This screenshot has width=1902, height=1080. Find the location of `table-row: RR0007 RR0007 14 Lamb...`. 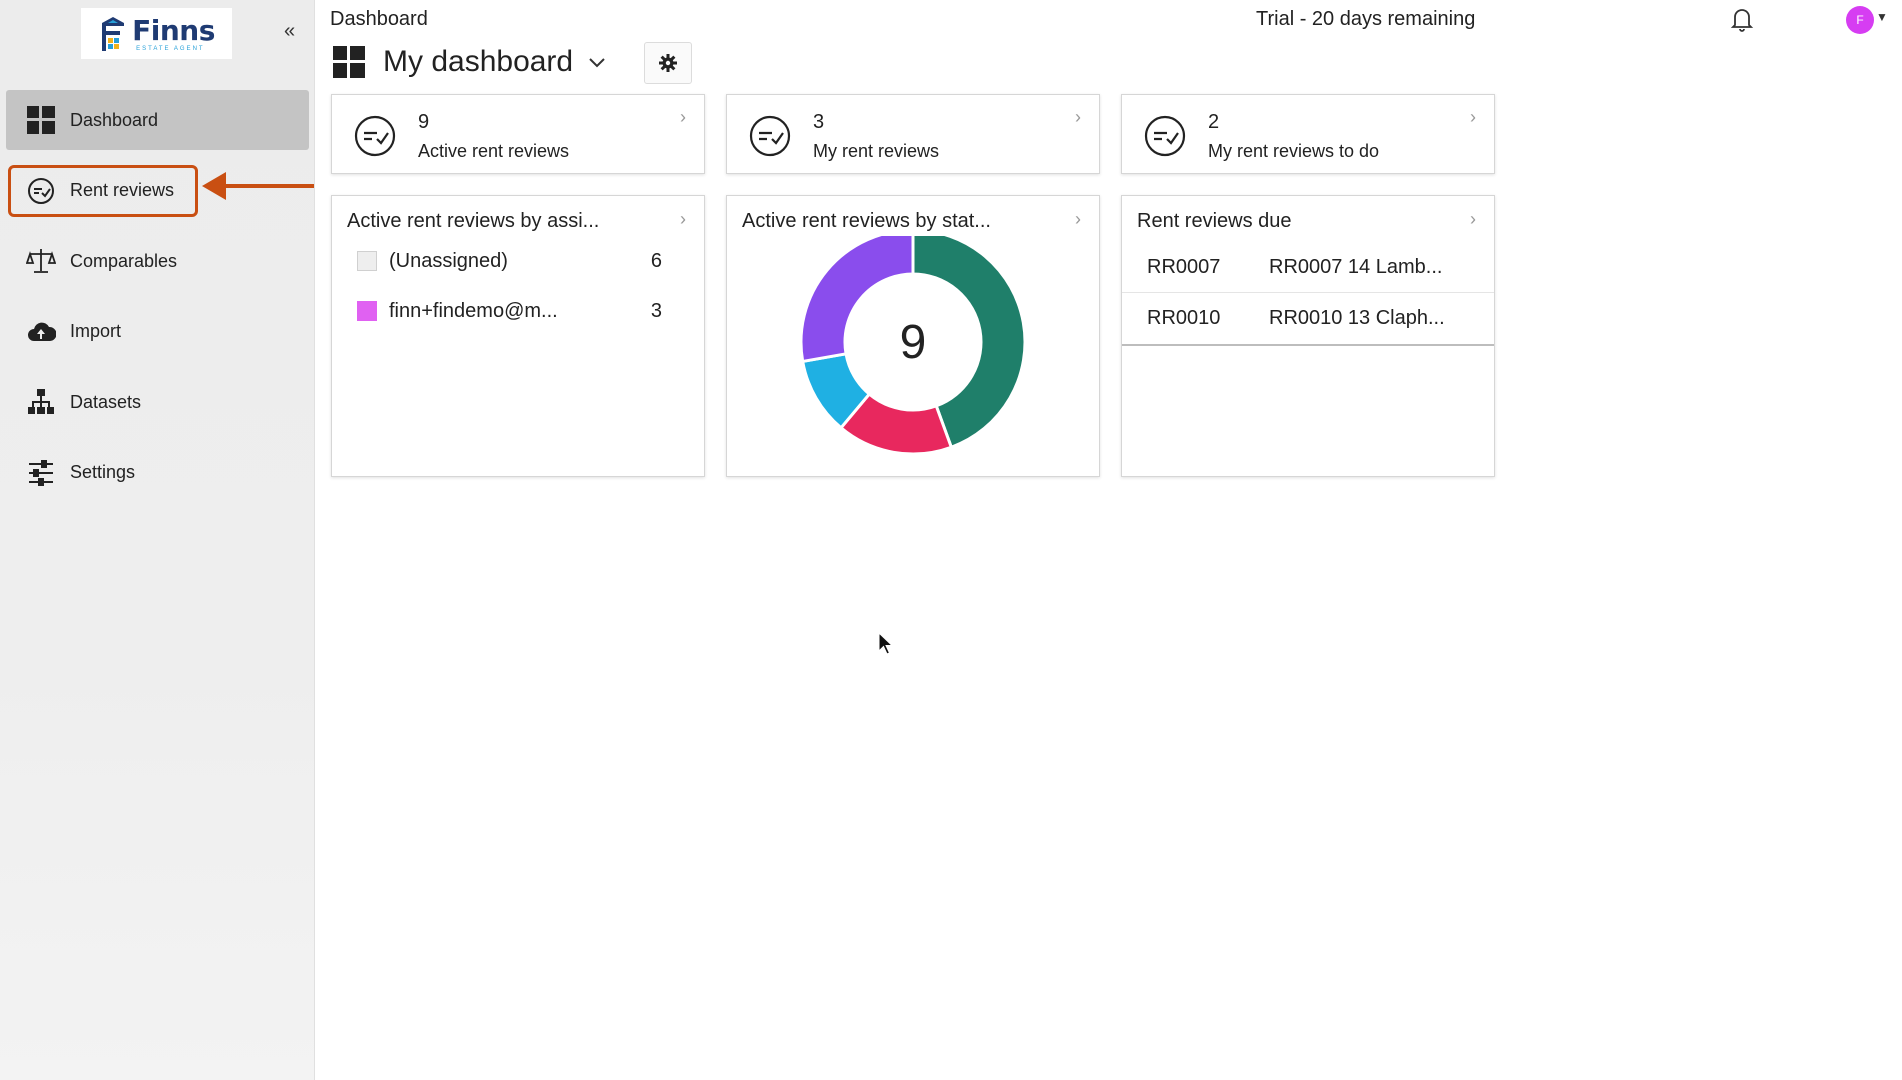

table-row: RR0007 RR0007 14 Lamb... is located at coordinates (1308, 267).